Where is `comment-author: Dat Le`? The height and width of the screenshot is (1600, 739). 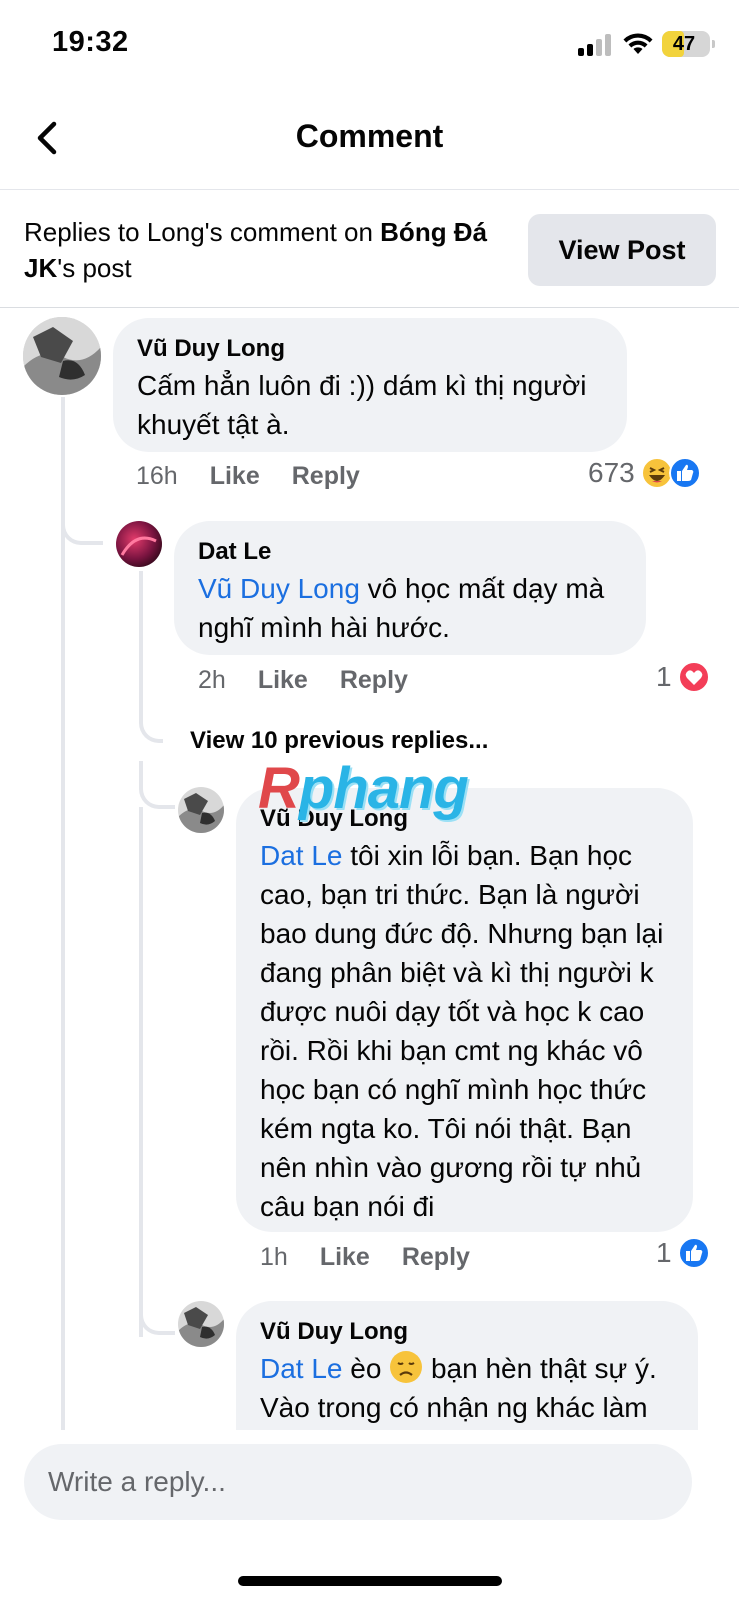 comment-author: Dat Le is located at coordinates (411, 552).